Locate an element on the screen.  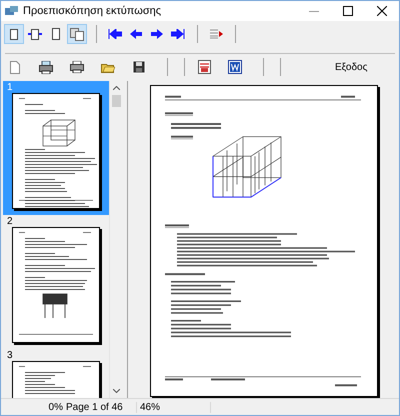
page-number: 2 is located at coordinates (10, 222).